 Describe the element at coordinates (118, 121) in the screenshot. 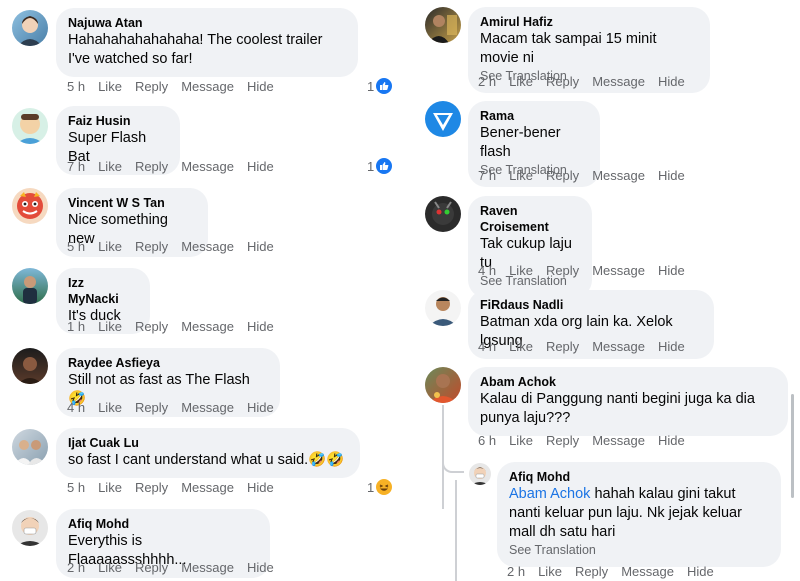

I see `comment-author: Faiz Husin` at that location.